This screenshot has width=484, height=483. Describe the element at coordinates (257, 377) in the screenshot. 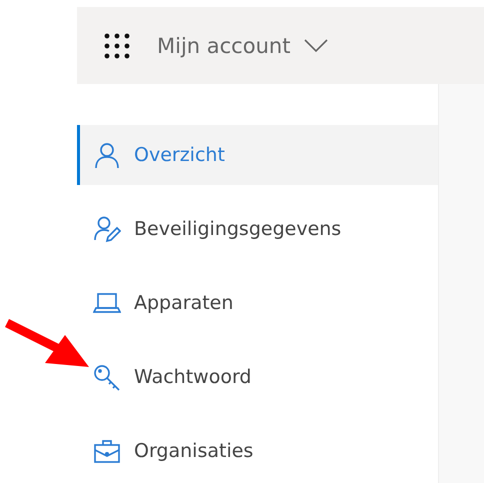

I see `nav-item: Wachtwoord` at that location.